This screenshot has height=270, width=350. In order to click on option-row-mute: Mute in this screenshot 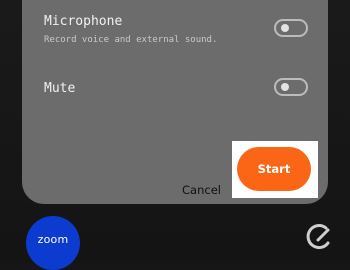, I will do `click(176, 87)`.